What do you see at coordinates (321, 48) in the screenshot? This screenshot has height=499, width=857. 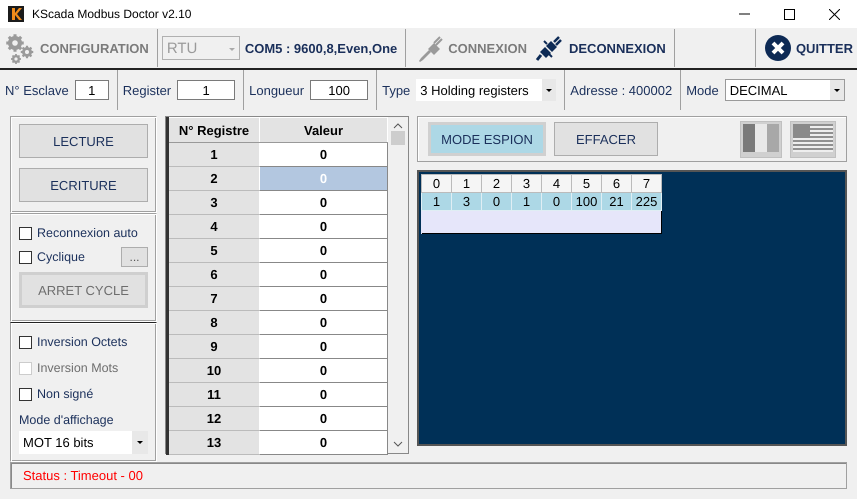 I see `port-settings: COM5 : 9600,8,Even,One` at bounding box center [321, 48].